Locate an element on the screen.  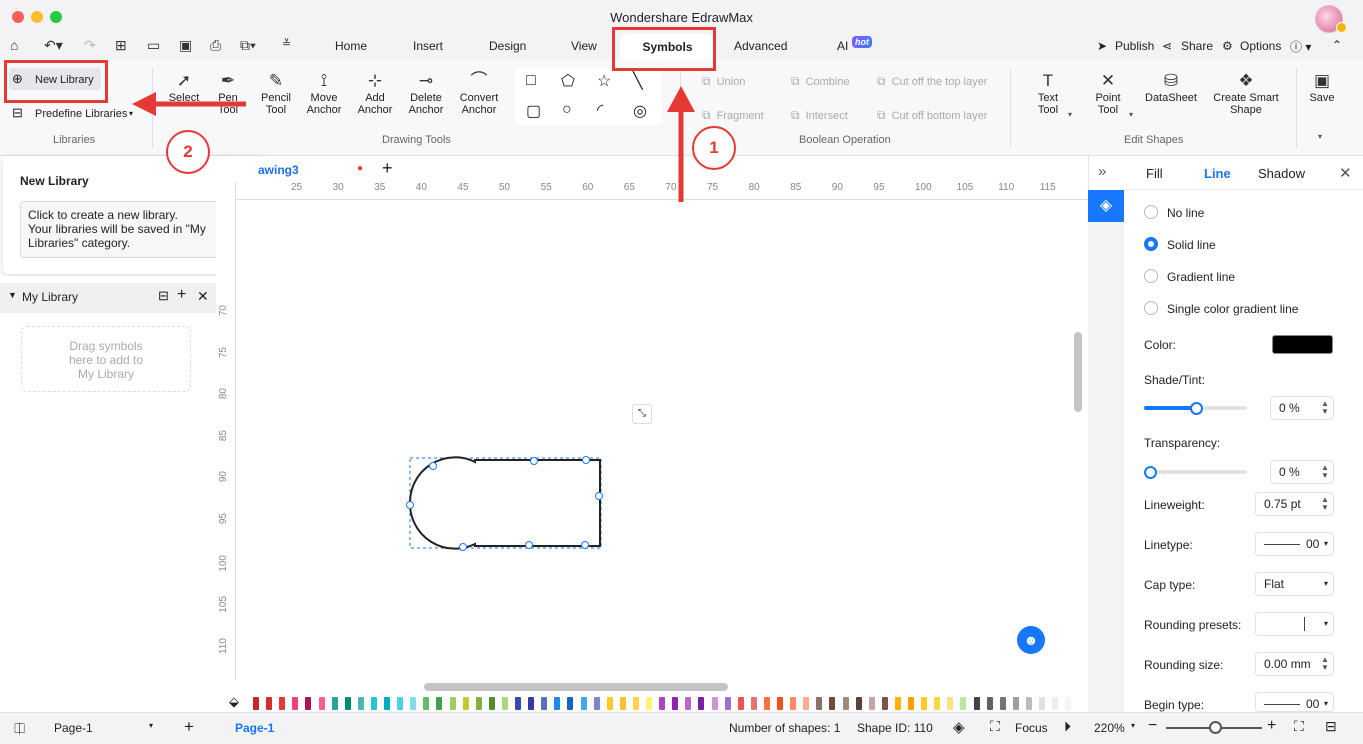
line-shape-icon: ╲ is located at coordinates (638, 81).